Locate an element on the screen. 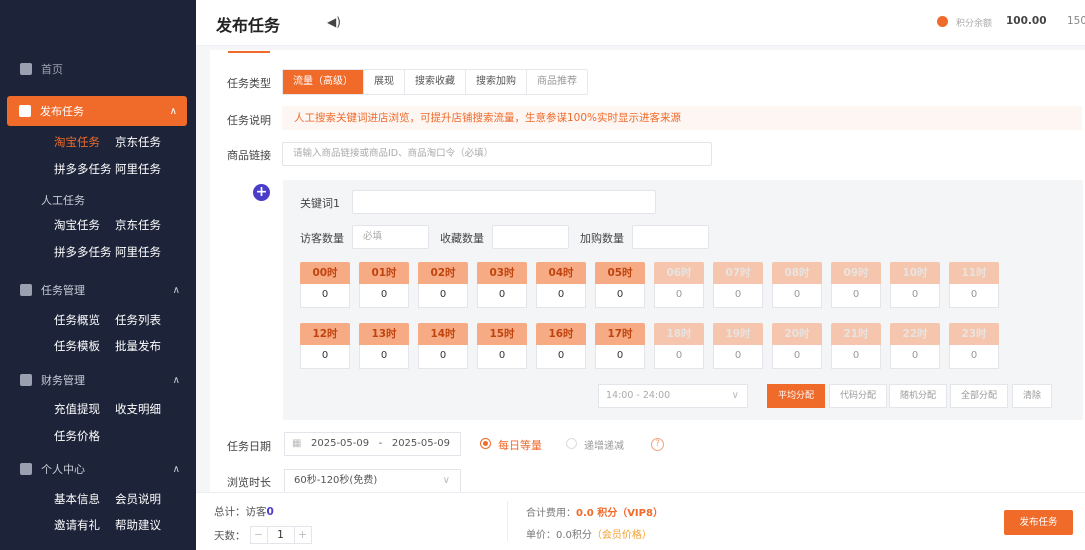  cart-input is located at coordinates (670, 237).